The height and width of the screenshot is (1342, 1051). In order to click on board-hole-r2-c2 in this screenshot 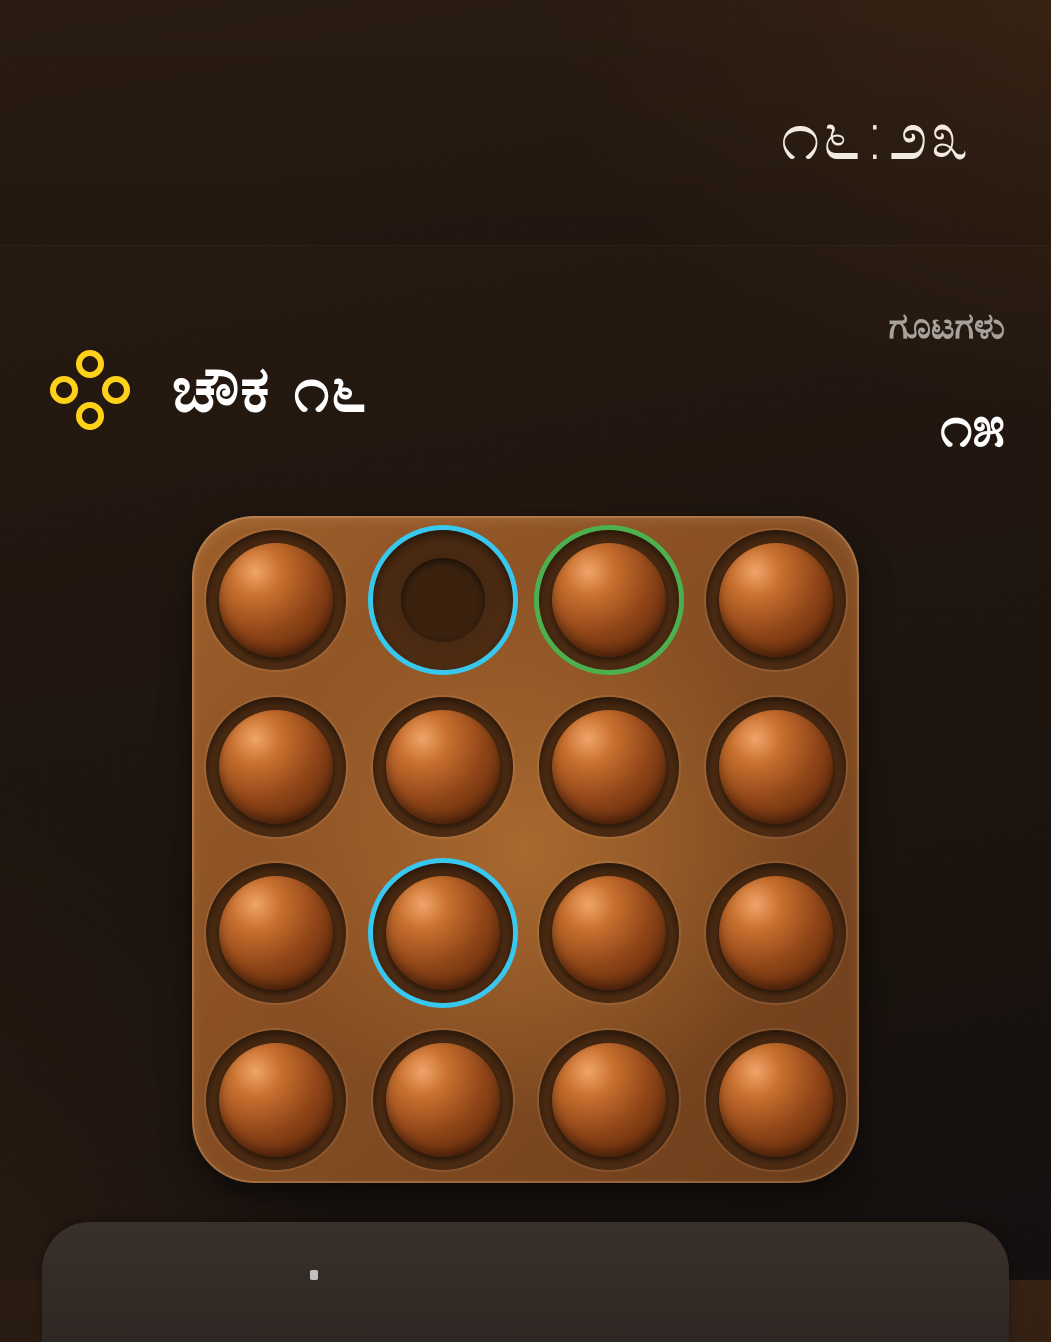, I will do `click(442, 766)`.